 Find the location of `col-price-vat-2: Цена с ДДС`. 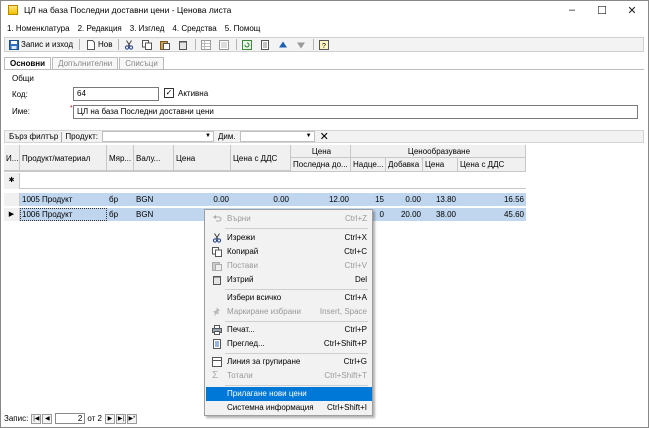

col-price-vat-2: Цена с ДДС is located at coordinates (492, 165).